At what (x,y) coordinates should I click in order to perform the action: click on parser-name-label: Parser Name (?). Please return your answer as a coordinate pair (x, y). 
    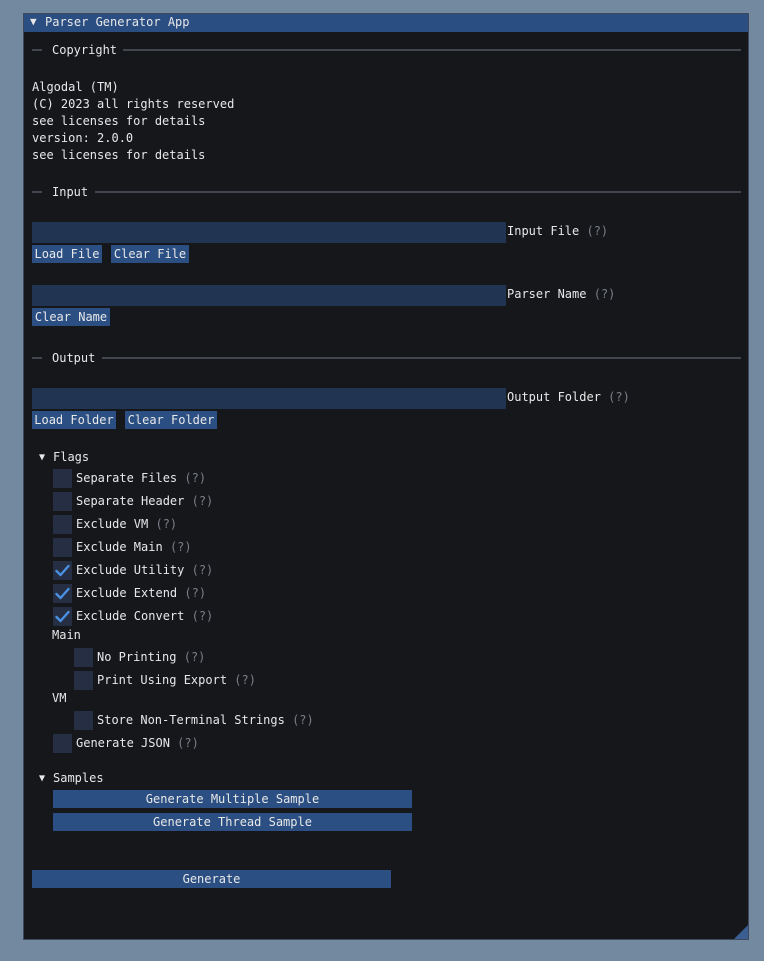
    Looking at the image, I should click on (561, 294).